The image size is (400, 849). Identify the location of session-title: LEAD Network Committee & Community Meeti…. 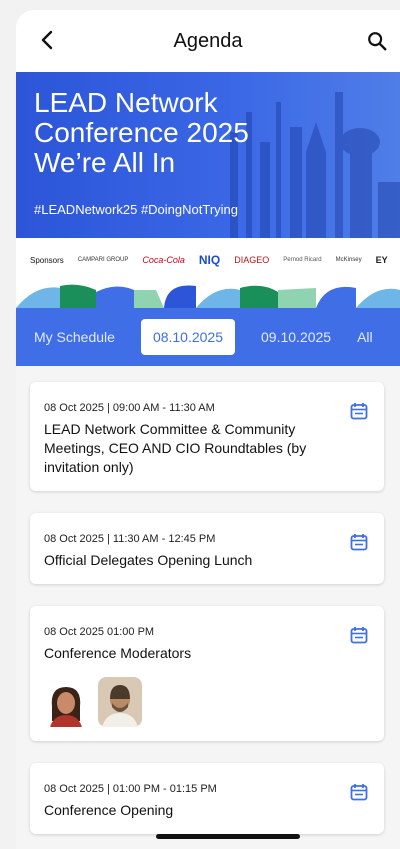
(175, 448).